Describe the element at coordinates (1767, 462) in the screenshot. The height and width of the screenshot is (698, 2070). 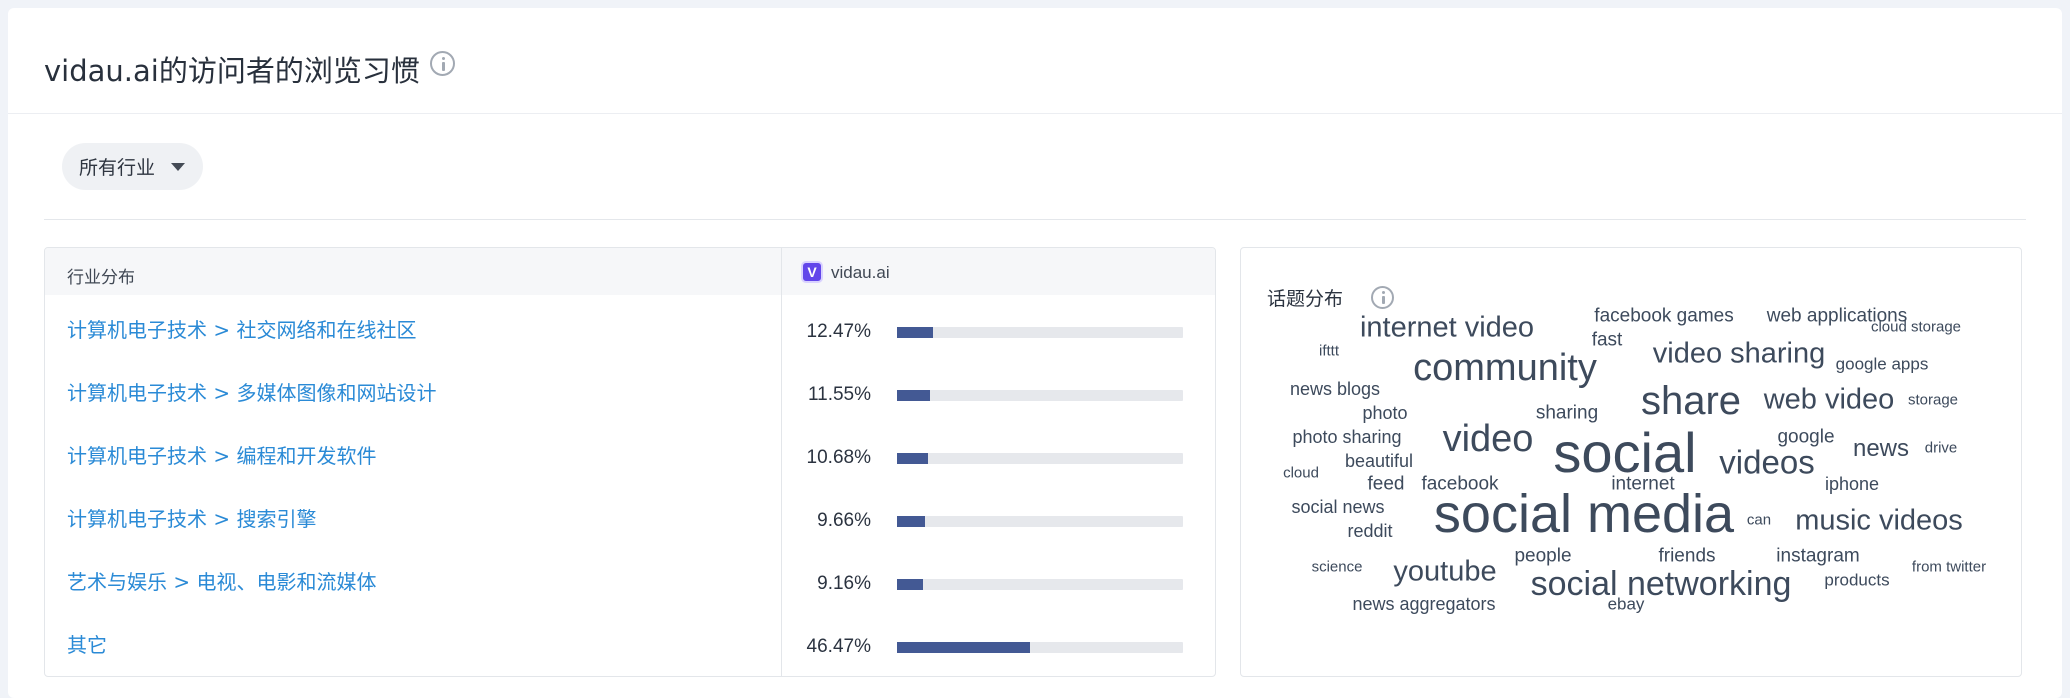
I see `topic-word: videos` at that location.